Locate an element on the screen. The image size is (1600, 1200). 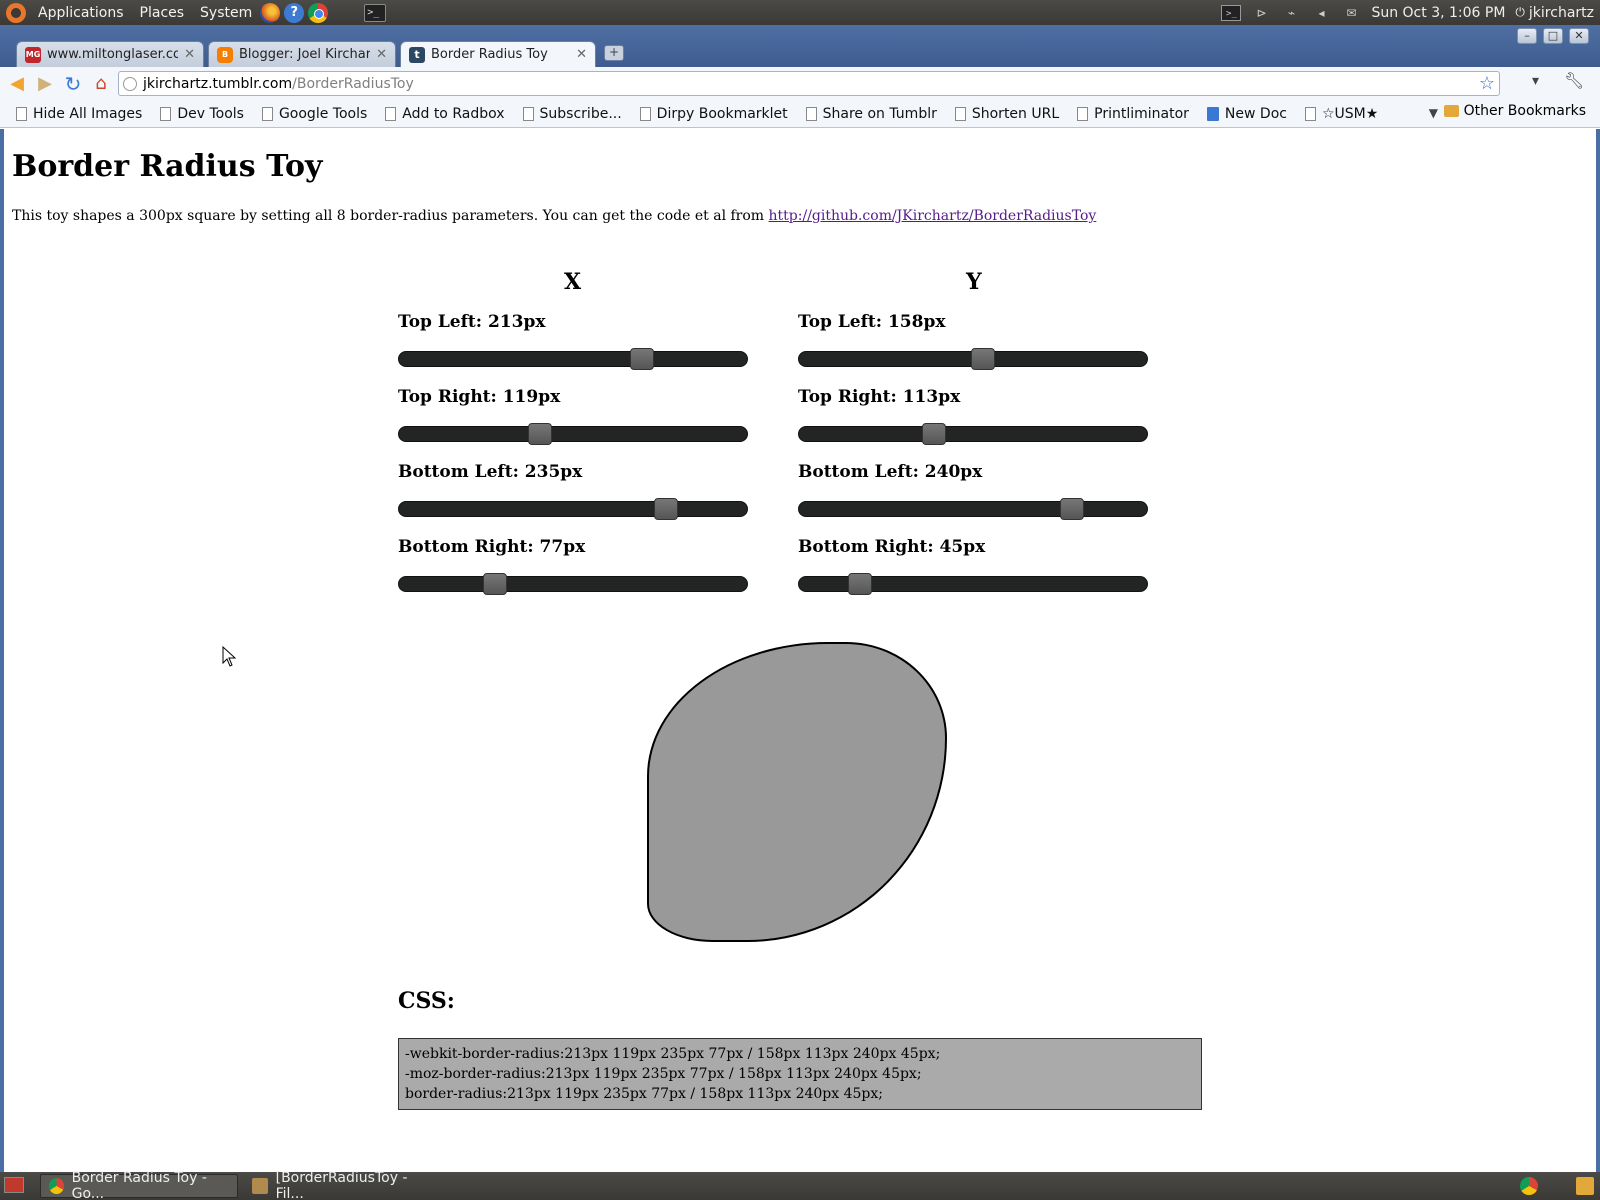
y-top-left-slider is located at coordinates (973, 359).